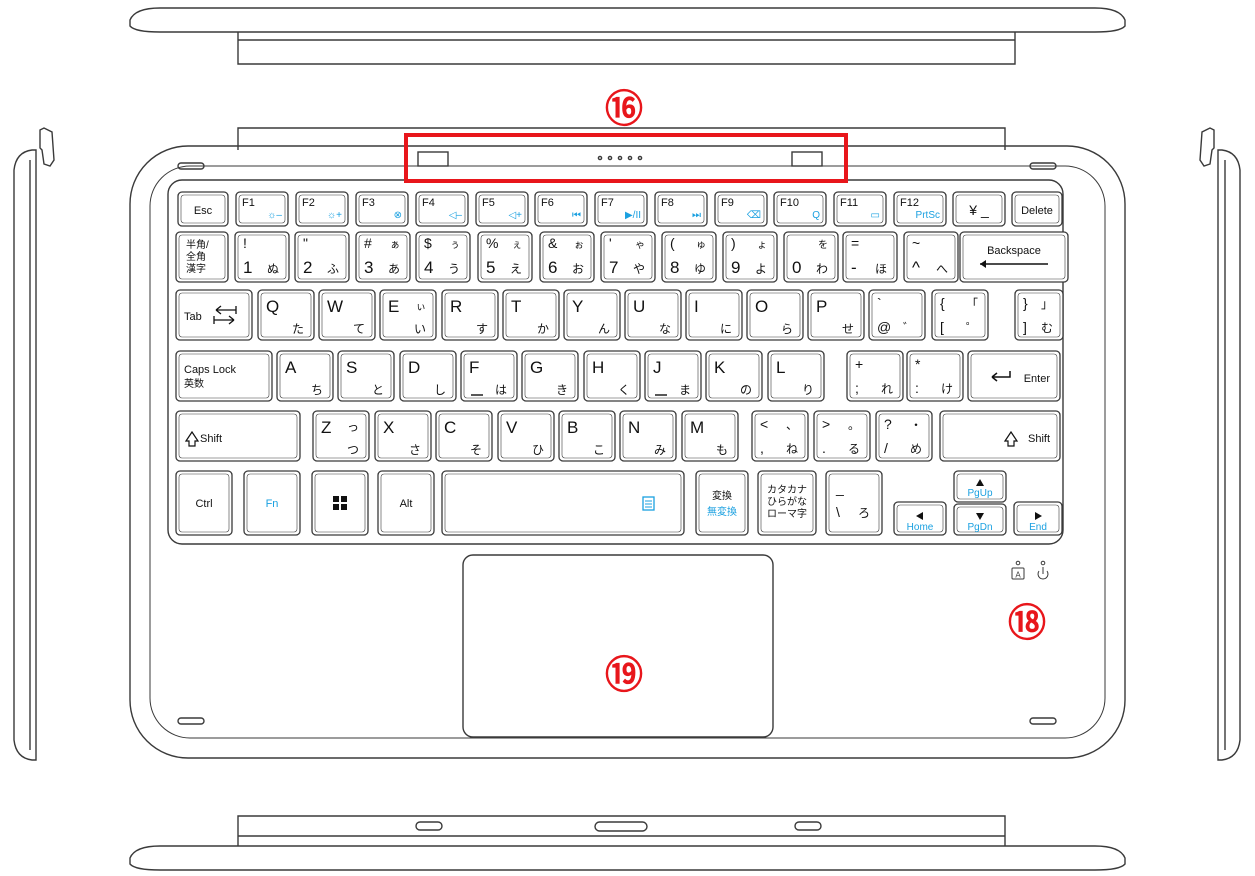 The image size is (1255, 876). I want to click on key-row6-3: Alt, so click(406, 503).